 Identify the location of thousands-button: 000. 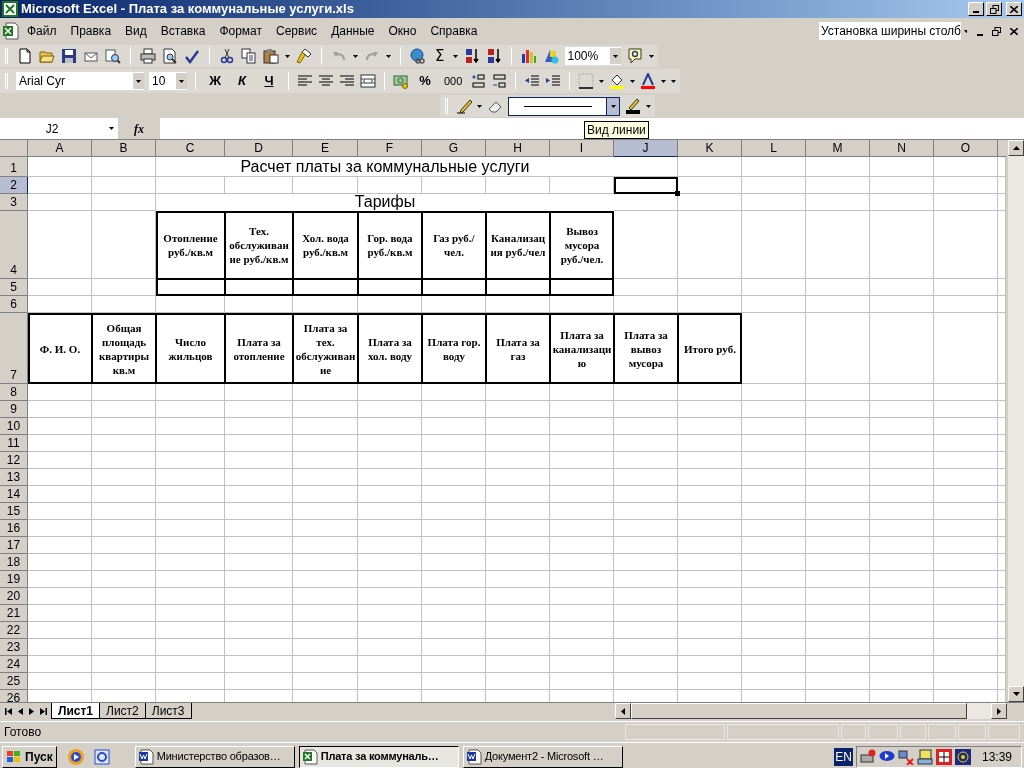
(453, 81).